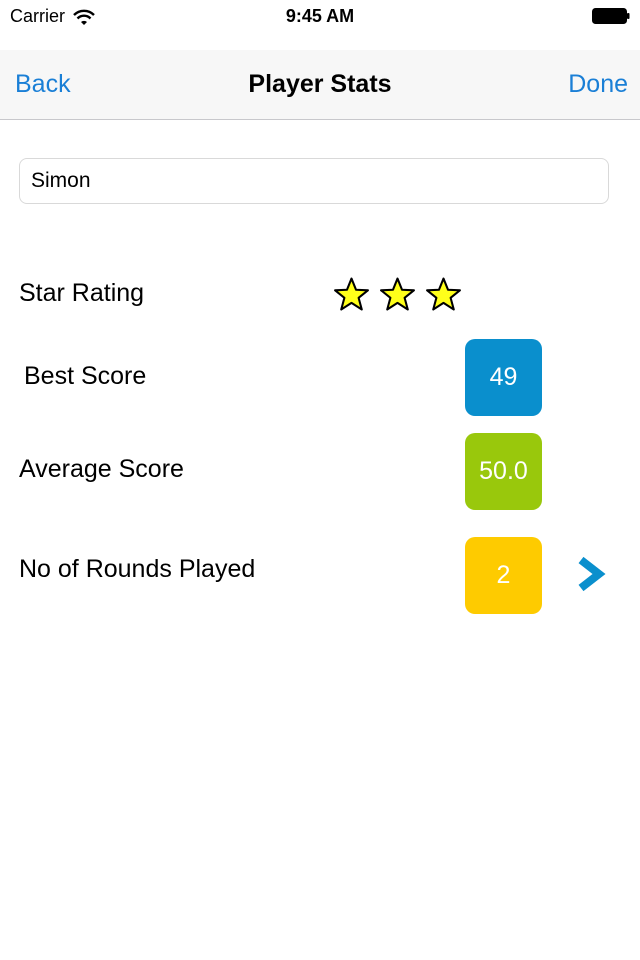  I want to click on page-title: Player Stats, so click(320, 84).